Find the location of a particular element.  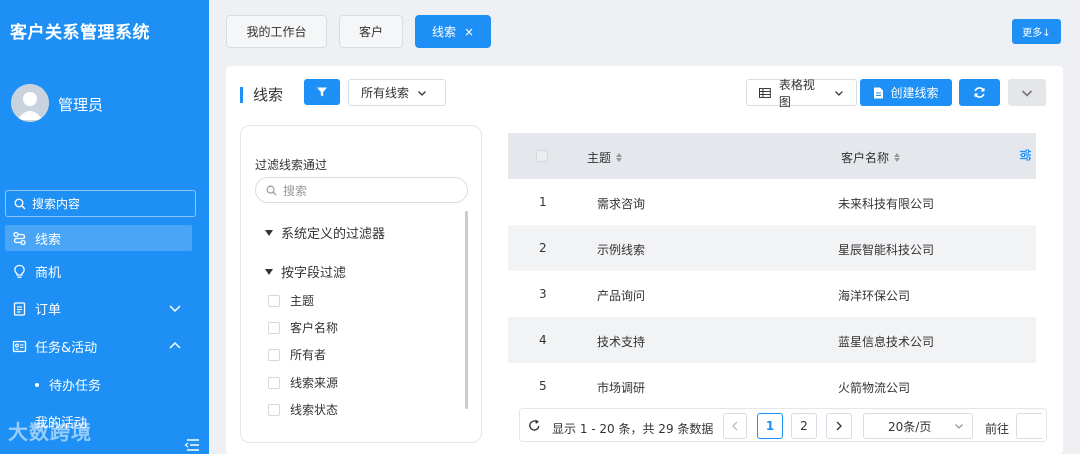

tab-label: 客户 is located at coordinates (370, 32).